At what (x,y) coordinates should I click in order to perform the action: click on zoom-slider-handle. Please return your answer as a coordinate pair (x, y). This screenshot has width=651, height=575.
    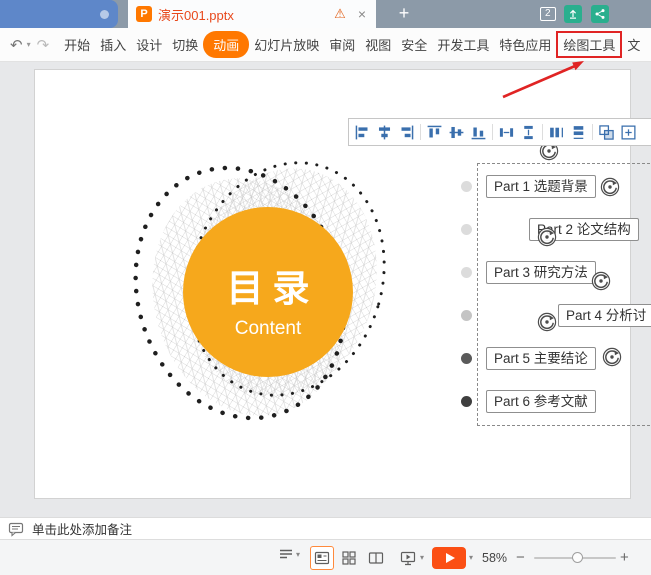
    Looking at the image, I should click on (577, 557).